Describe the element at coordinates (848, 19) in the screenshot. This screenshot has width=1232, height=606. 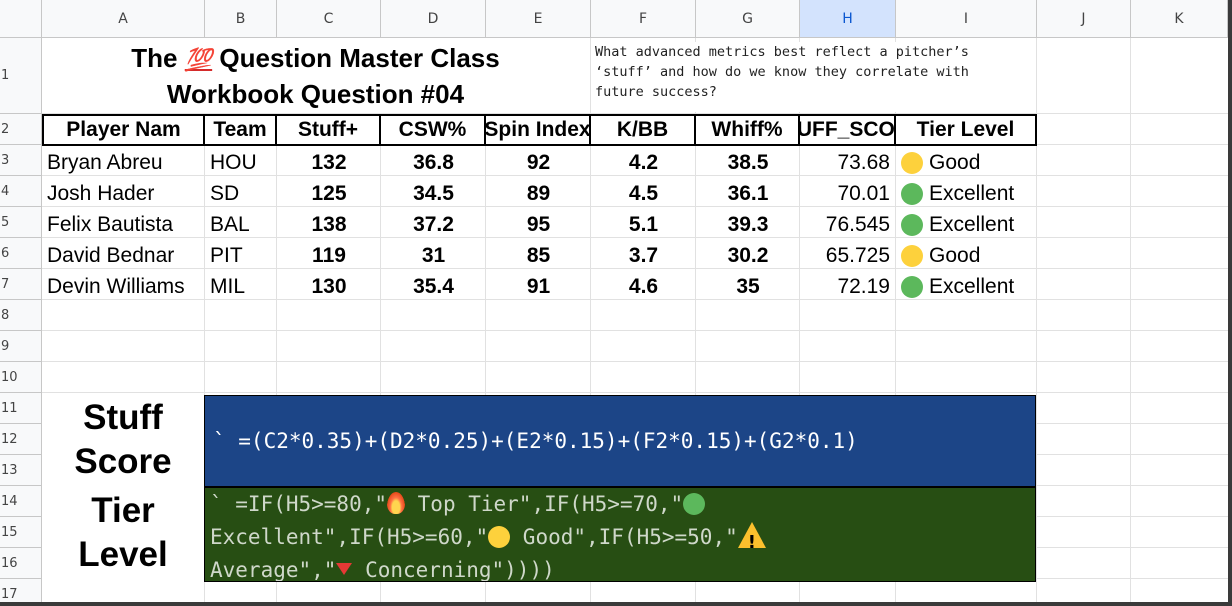
I see `column-header-h: H` at that location.